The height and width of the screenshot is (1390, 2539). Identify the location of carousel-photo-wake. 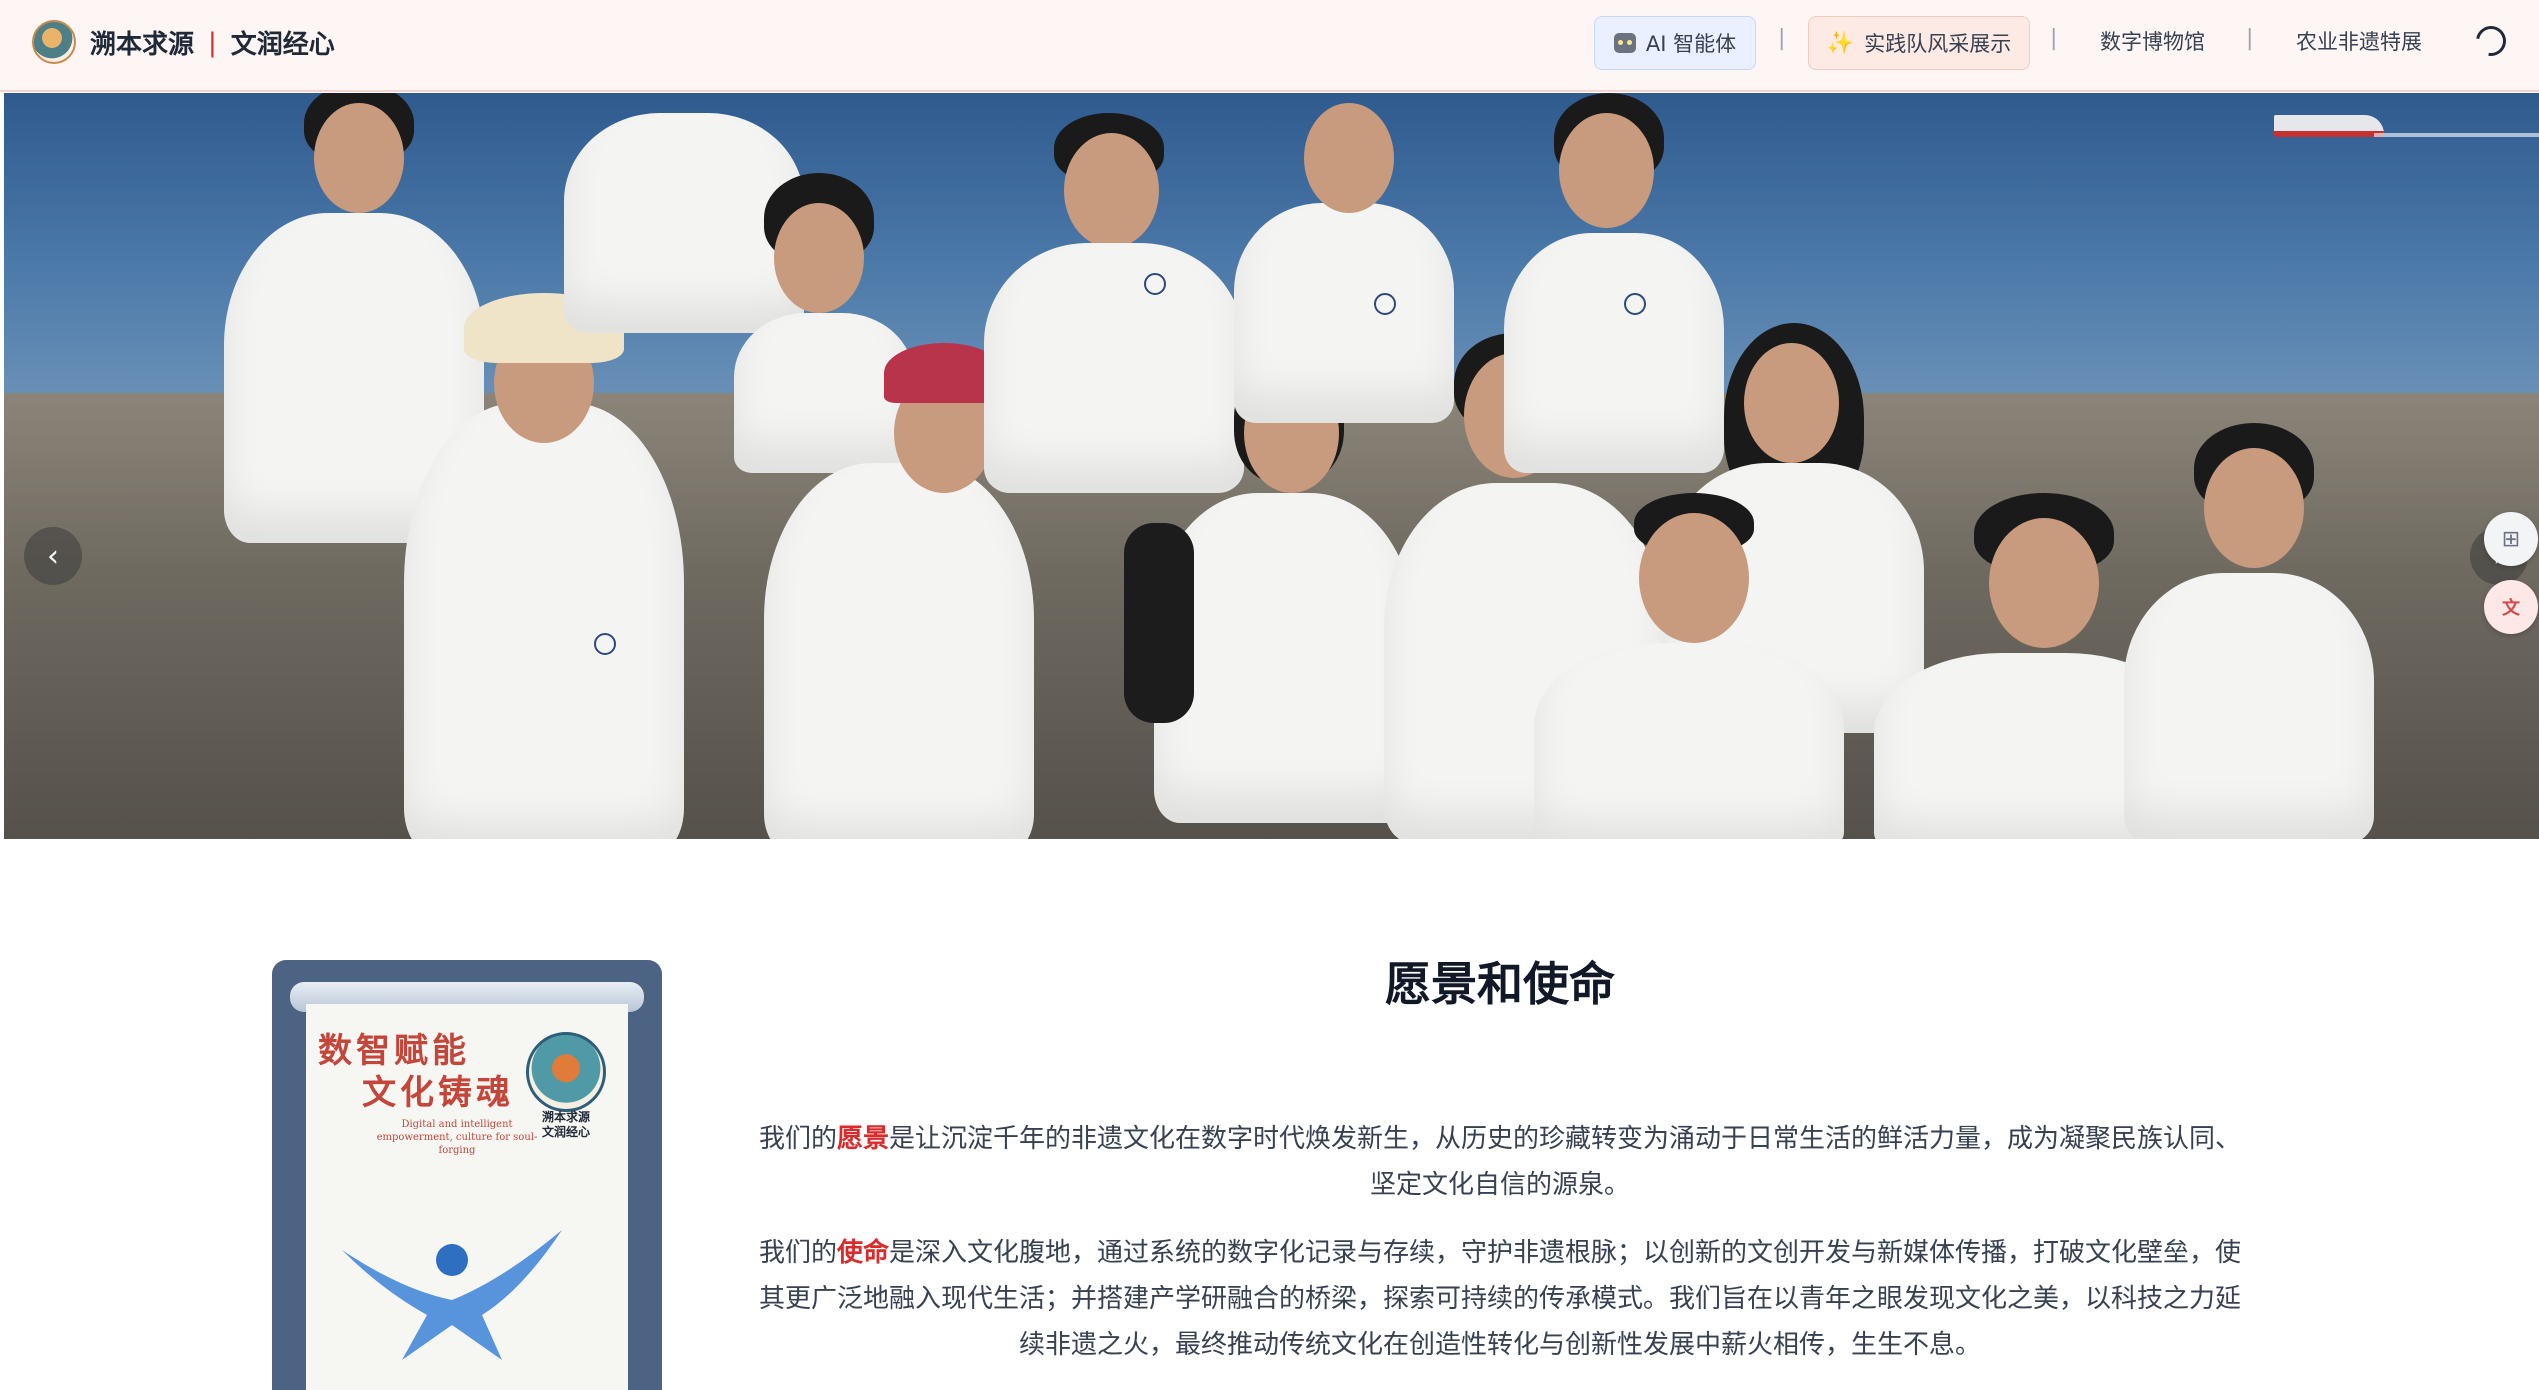
(2456, 135).